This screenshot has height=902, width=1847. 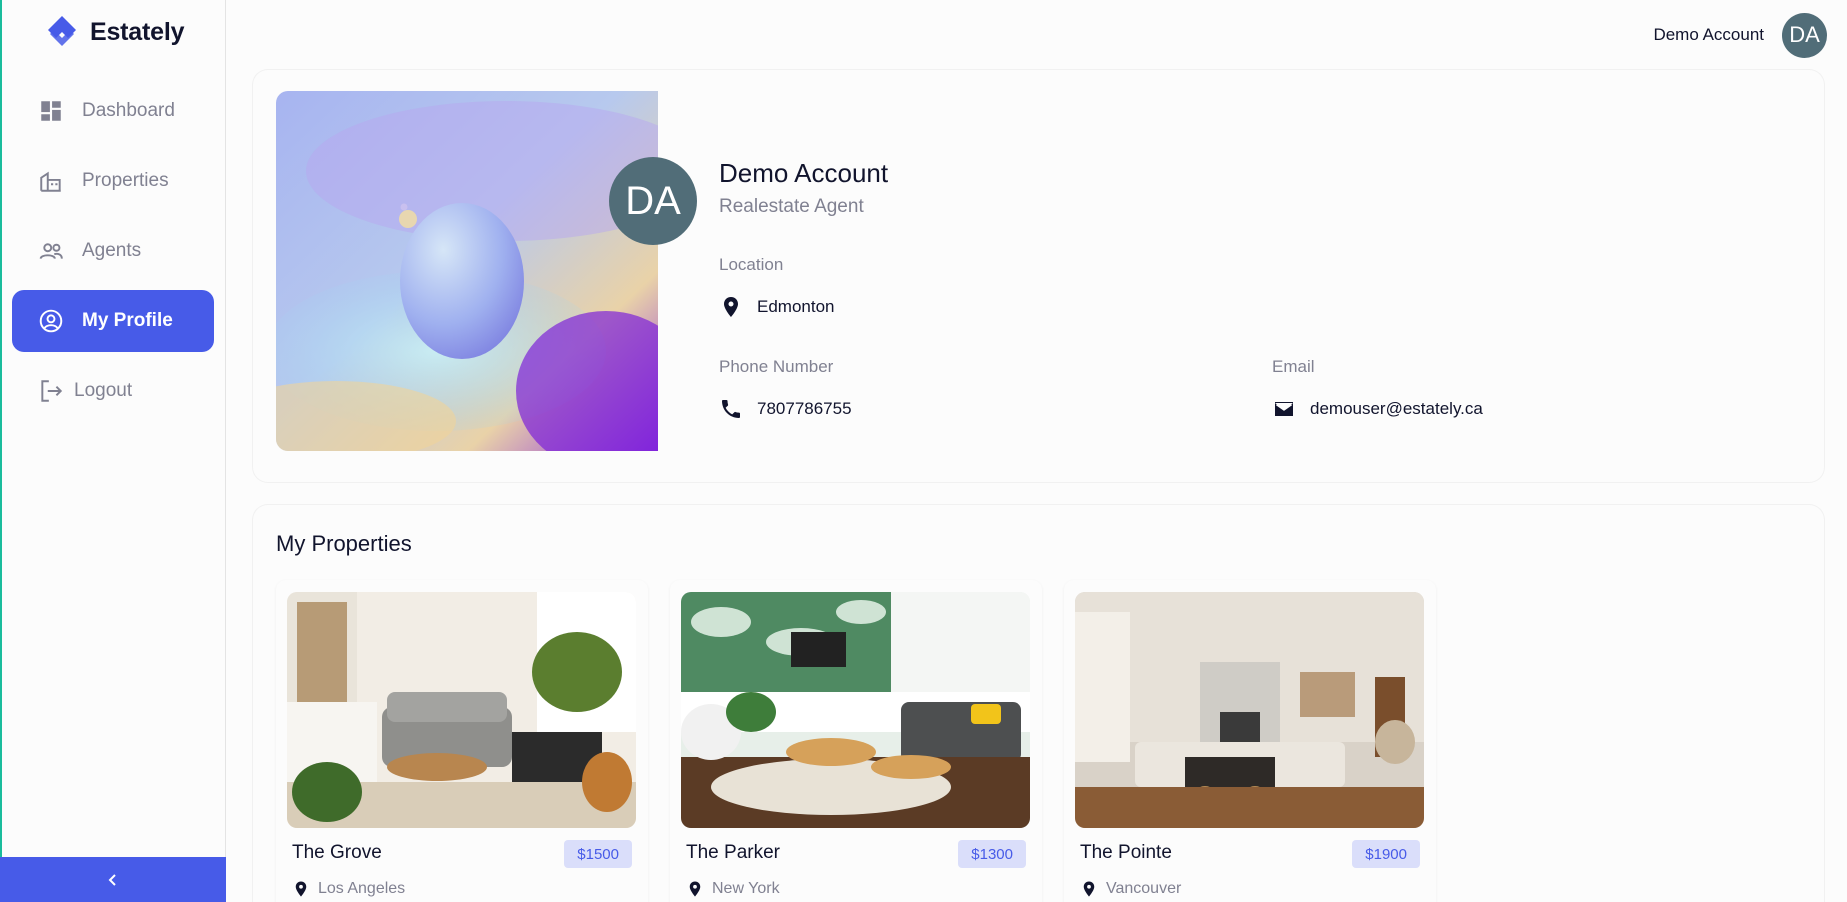 I want to click on sidebar-item-dashboard: Dashboard, so click(x=113, y=111).